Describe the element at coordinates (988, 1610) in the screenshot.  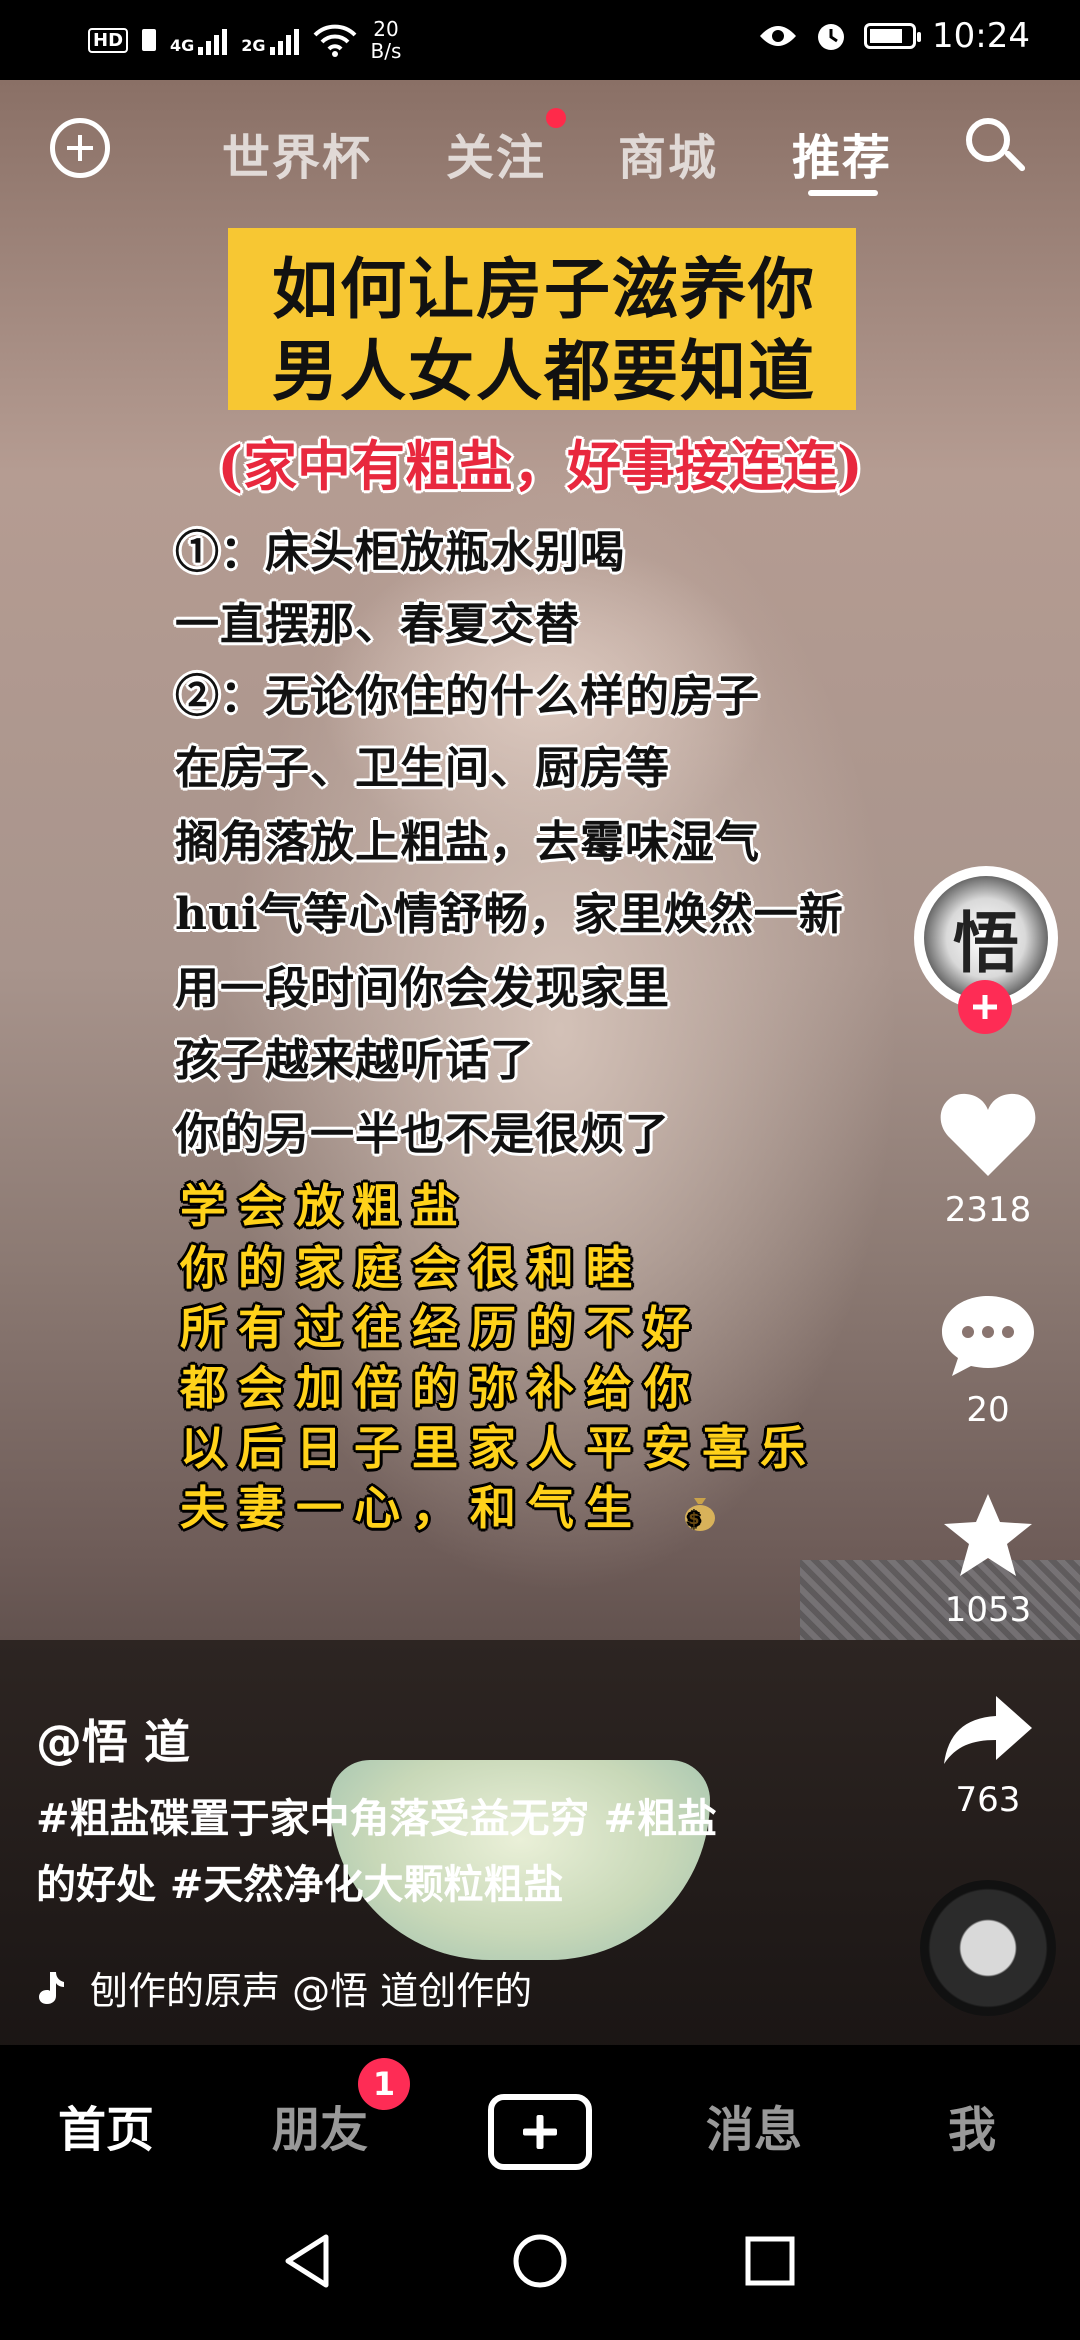
I see `favorite-count: 1053` at that location.